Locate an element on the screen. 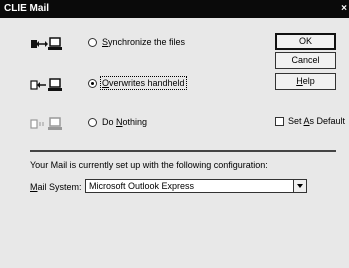 The width and height of the screenshot is (349, 268). mail-system-label: Mail System: is located at coordinates (56, 187).